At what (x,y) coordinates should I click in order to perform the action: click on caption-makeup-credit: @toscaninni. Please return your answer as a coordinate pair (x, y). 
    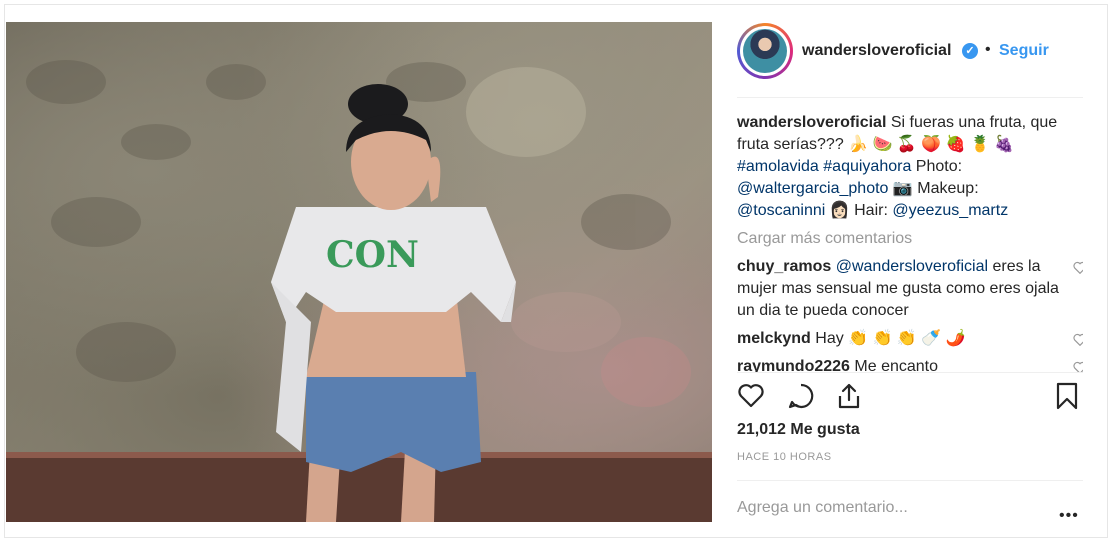
    Looking at the image, I should click on (781, 210).